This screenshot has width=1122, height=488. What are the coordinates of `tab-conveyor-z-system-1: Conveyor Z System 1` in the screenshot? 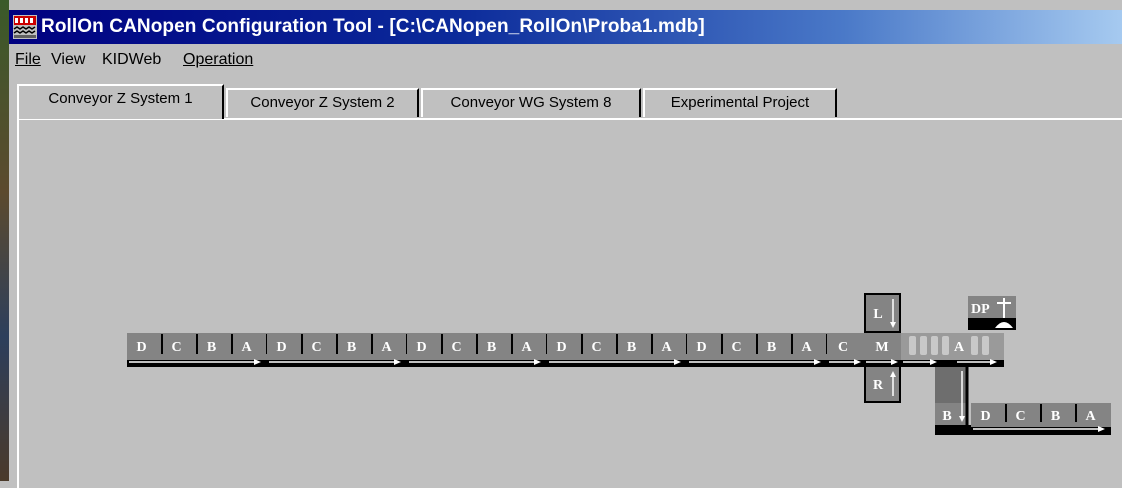 It's located at (120, 101).